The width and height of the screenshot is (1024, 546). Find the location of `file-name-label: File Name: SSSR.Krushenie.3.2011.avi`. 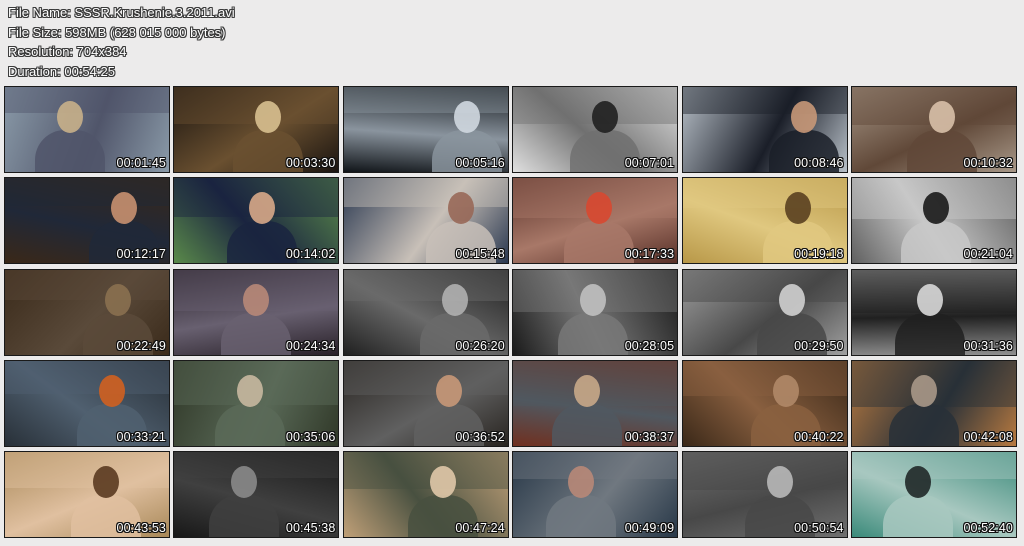

file-name-label: File Name: SSSR.Krushenie.3.2011.avi is located at coordinates (121, 12).